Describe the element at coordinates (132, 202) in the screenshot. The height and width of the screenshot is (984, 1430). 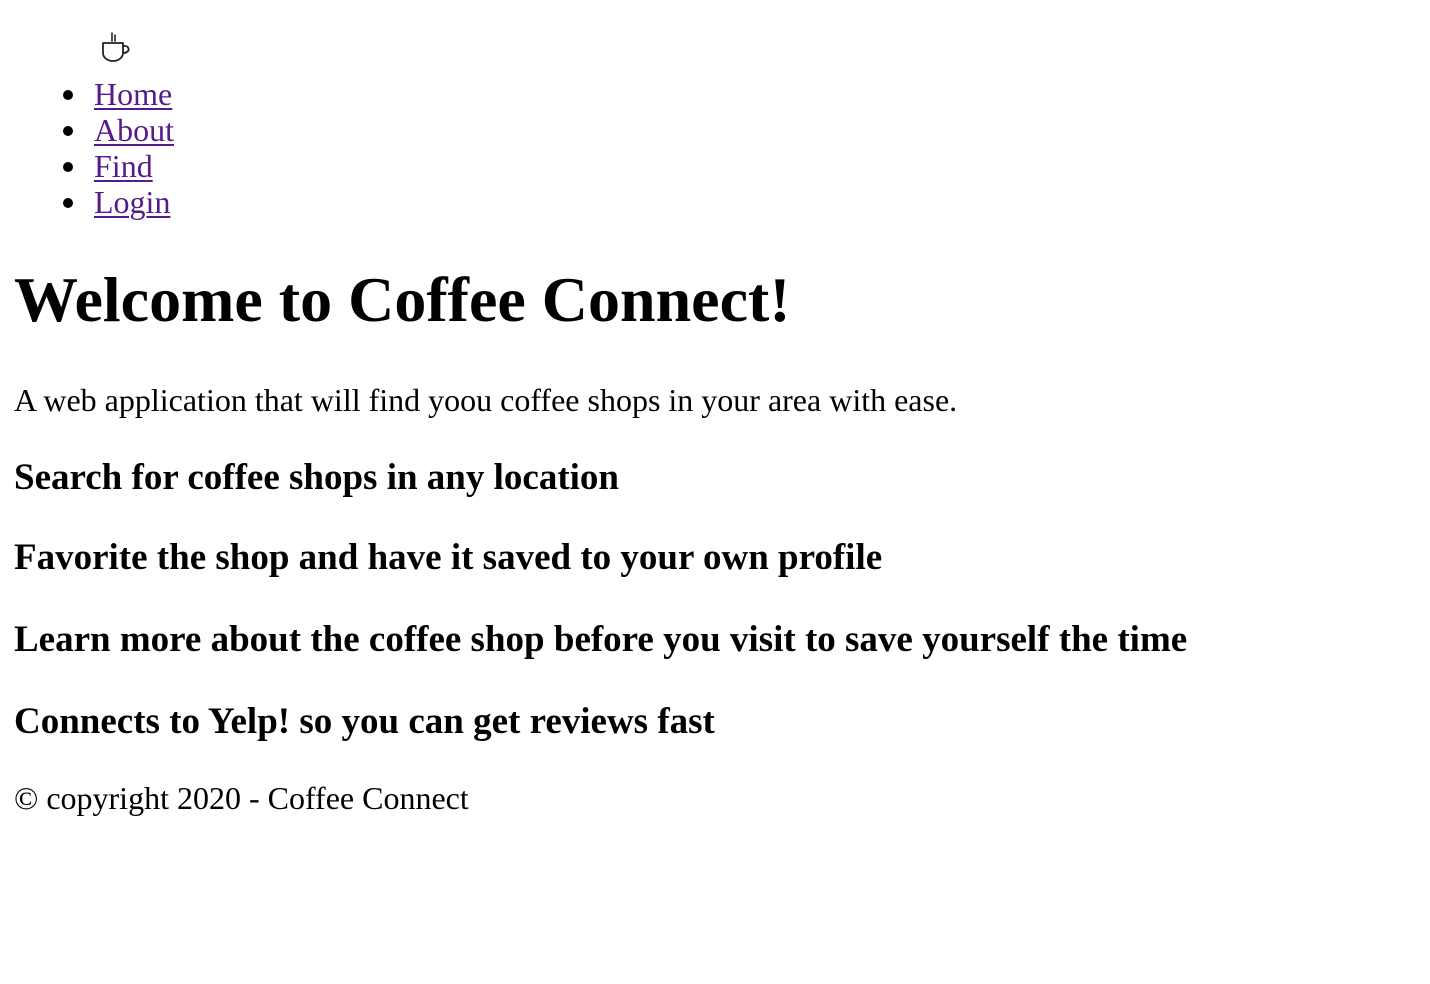
I see `nav-link-login: Login` at that location.